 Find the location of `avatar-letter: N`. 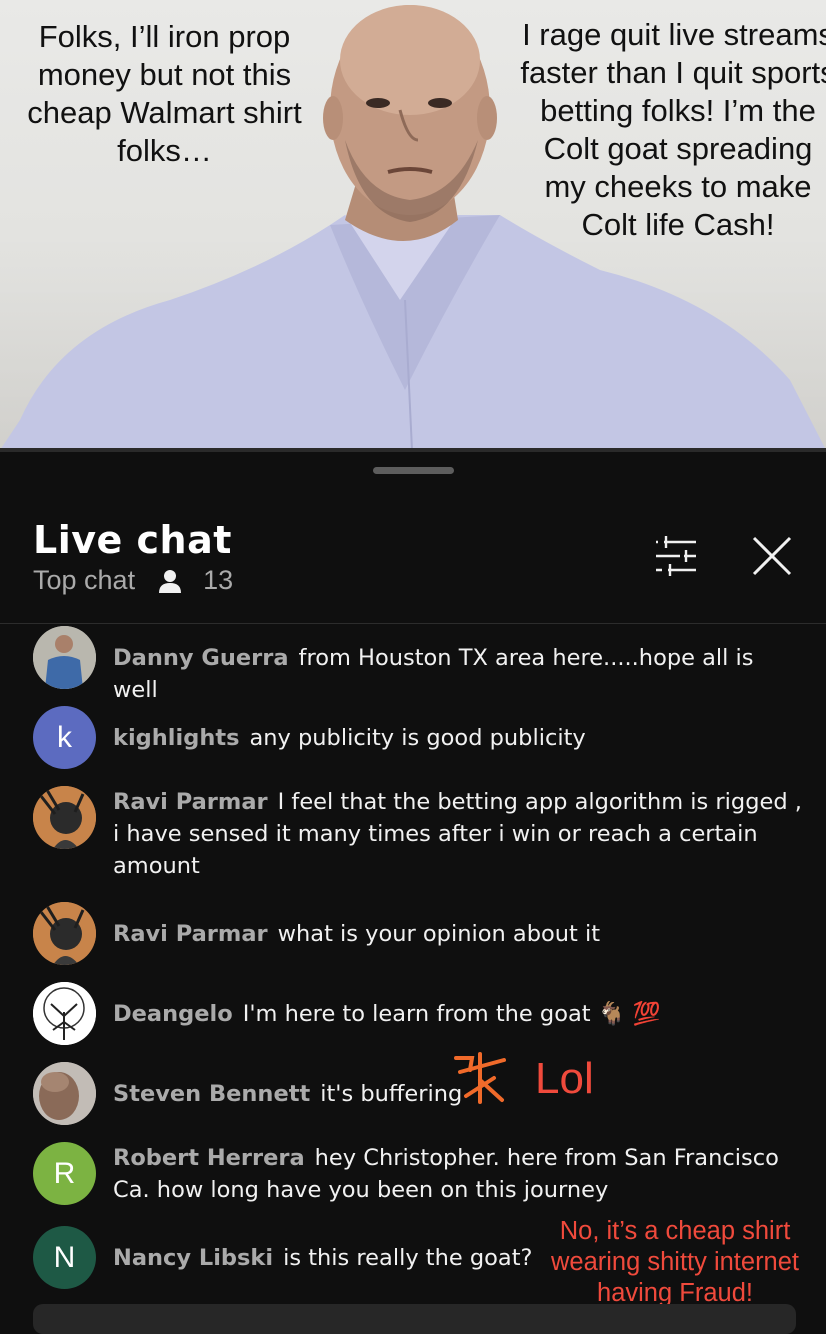

avatar-letter: N is located at coordinates (64, 1257).